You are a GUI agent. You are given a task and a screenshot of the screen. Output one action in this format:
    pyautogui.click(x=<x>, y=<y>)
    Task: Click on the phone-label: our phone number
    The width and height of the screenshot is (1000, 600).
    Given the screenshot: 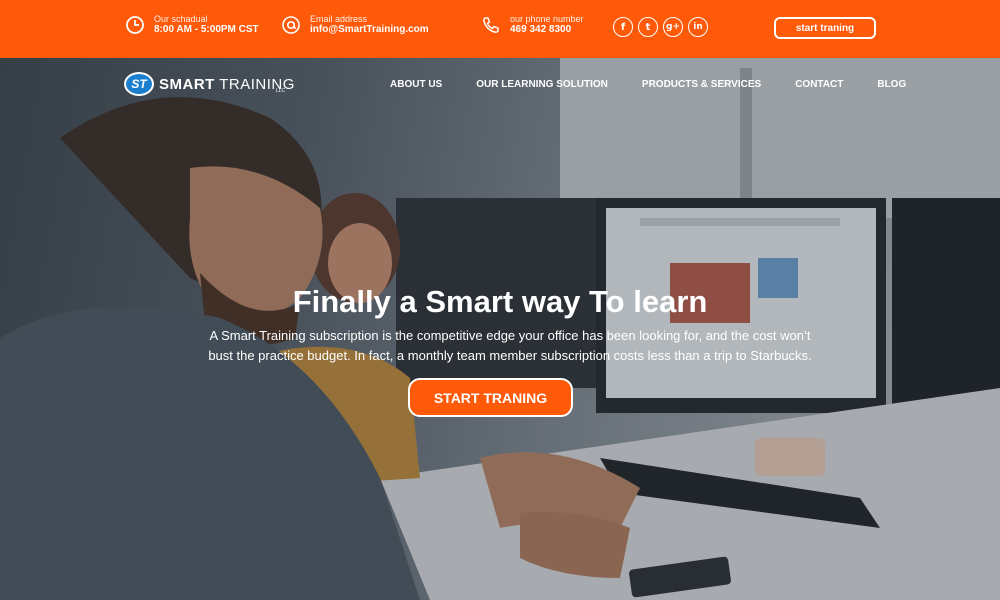 What is the action you would take?
    pyautogui.click(x=547, y=19)
    